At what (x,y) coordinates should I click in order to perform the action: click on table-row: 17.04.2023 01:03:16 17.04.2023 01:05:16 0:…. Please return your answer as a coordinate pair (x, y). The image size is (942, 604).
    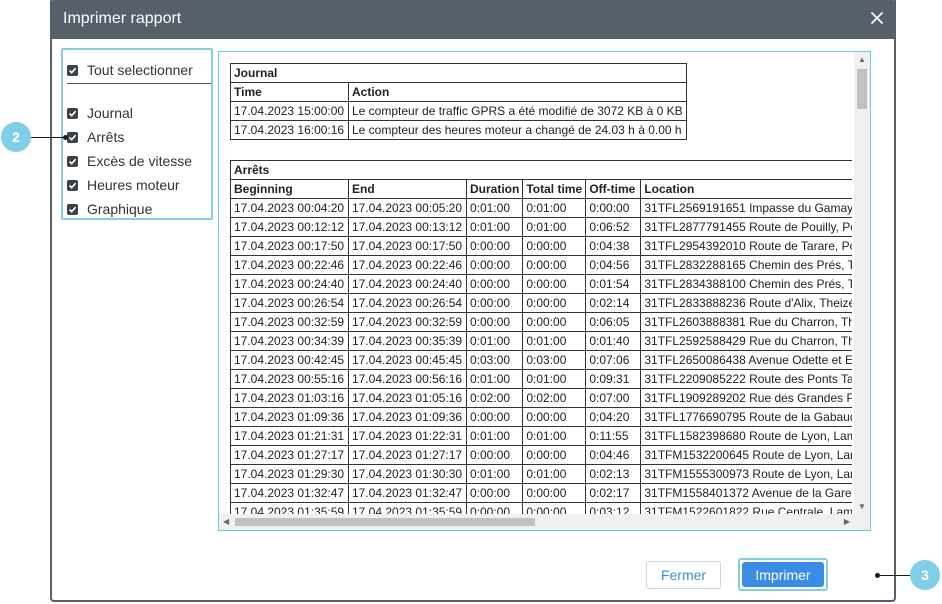
    Looking at the image, I should click on (541, 398).